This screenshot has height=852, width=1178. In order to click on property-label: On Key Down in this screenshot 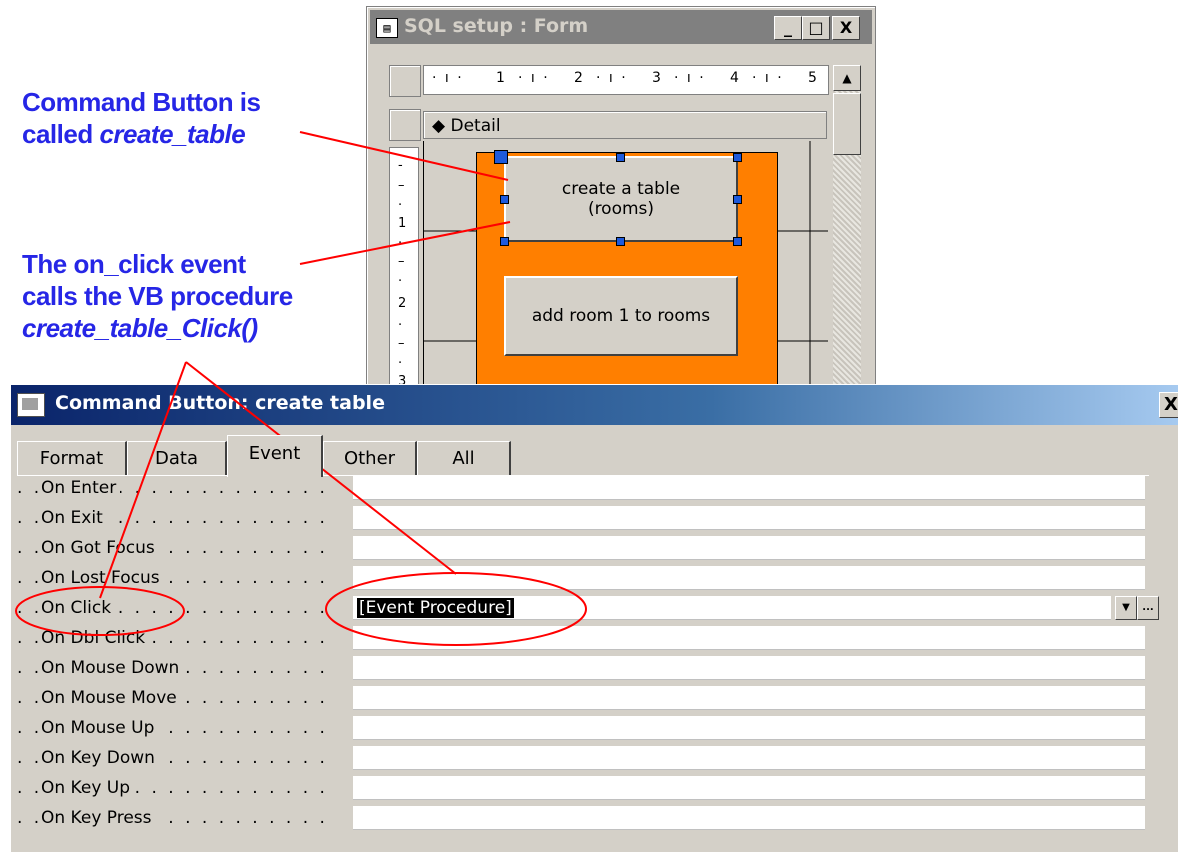, I will do `click(100, 758)`.